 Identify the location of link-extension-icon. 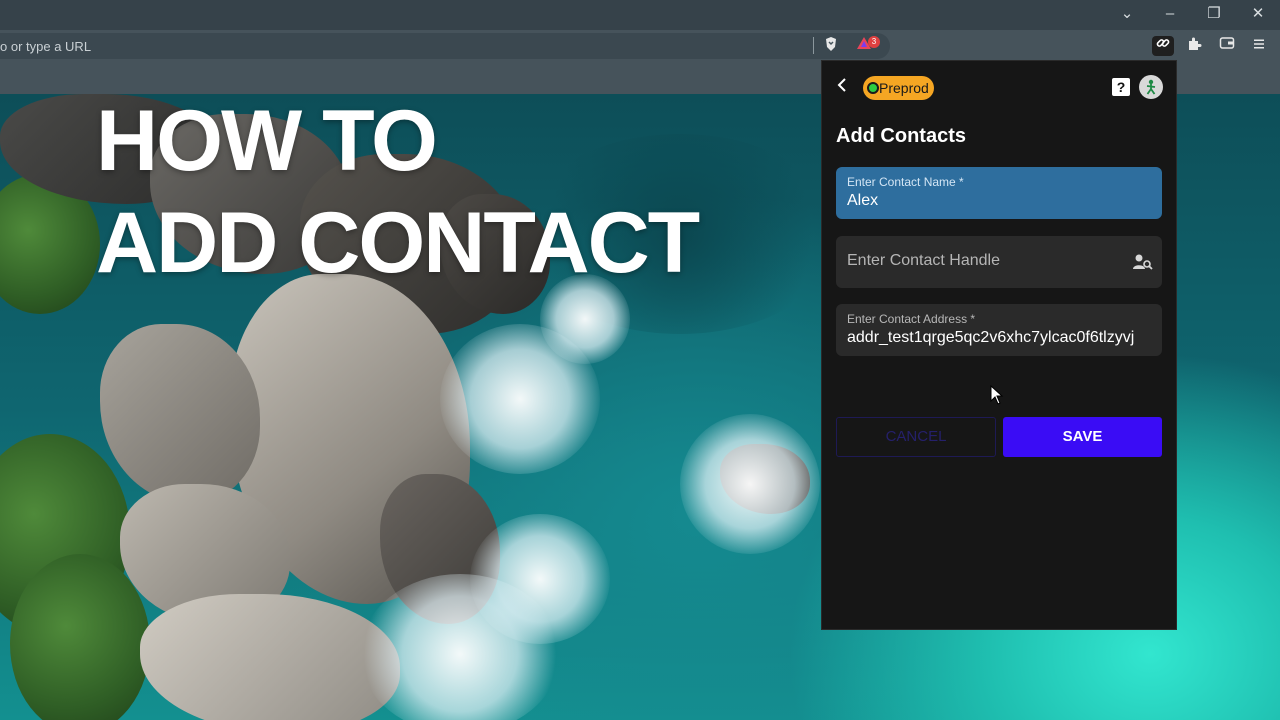
(1163, 46).